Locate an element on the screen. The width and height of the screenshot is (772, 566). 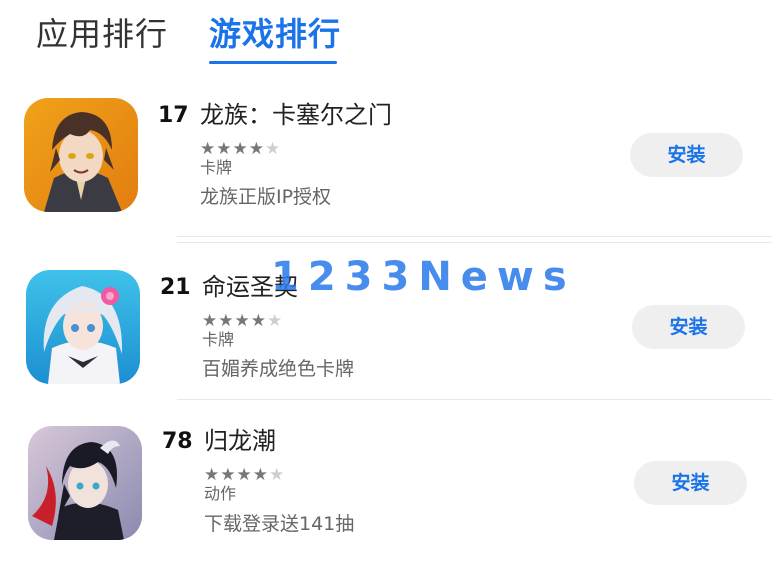
active-tab-indicator is located at coordinates (273, 62).